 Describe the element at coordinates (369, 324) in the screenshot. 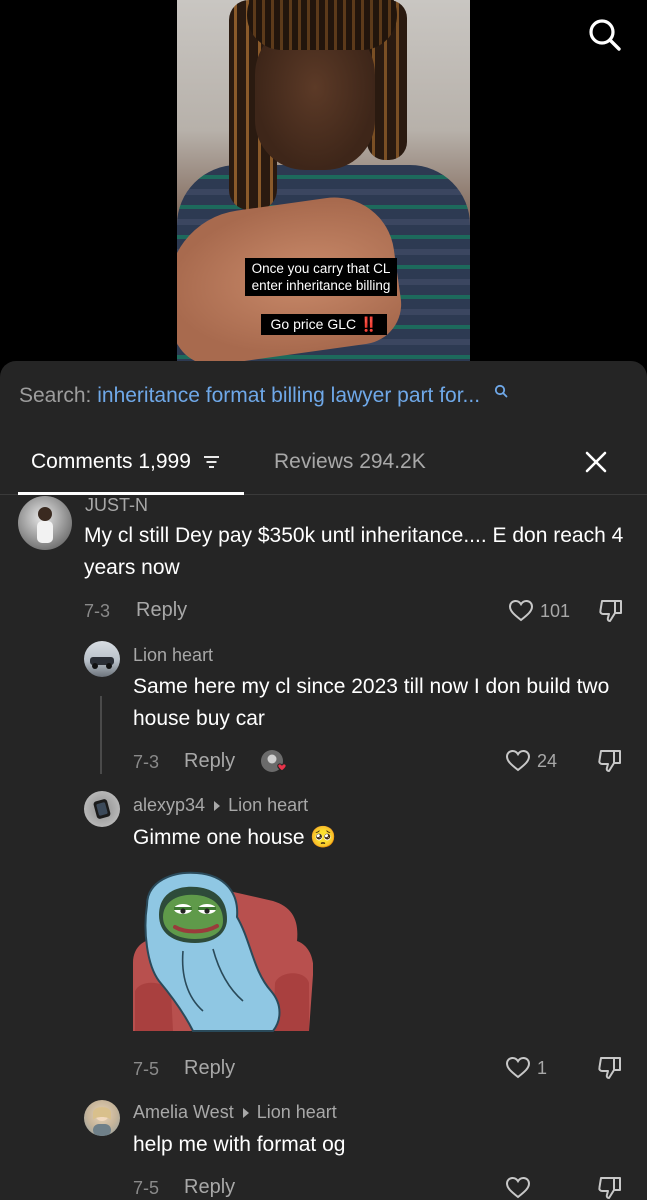

I see `video-caption-bang: ‼️` at that location.